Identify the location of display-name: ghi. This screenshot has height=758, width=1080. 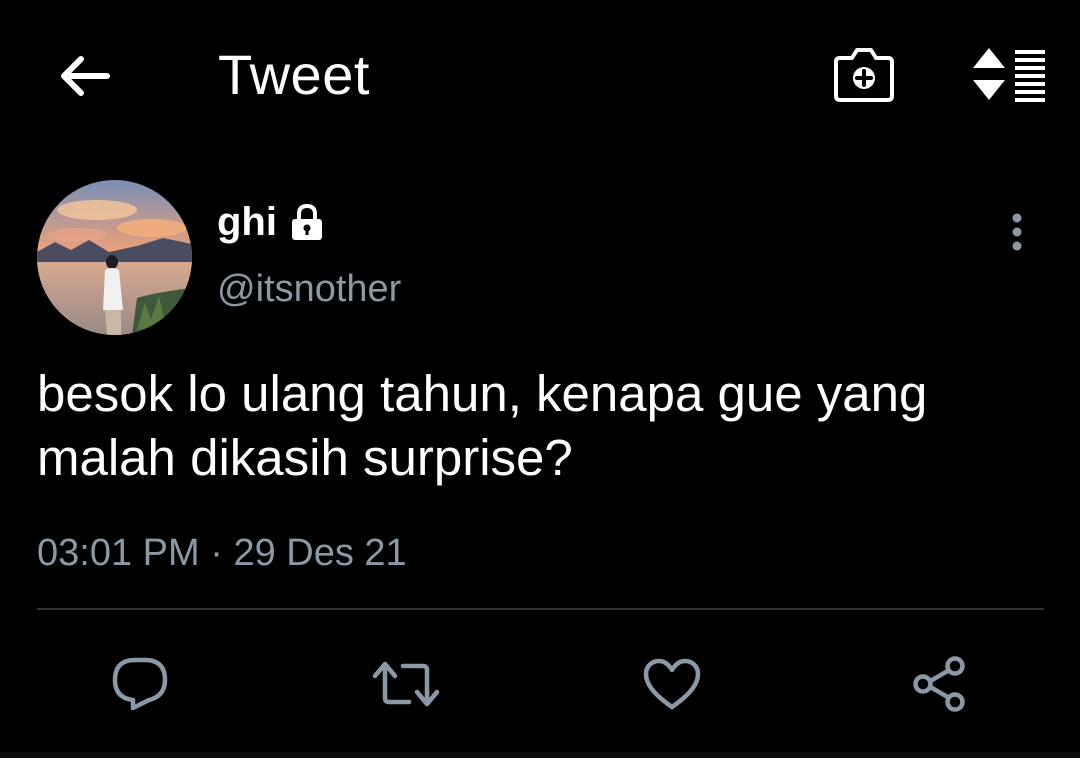
(247, 222).